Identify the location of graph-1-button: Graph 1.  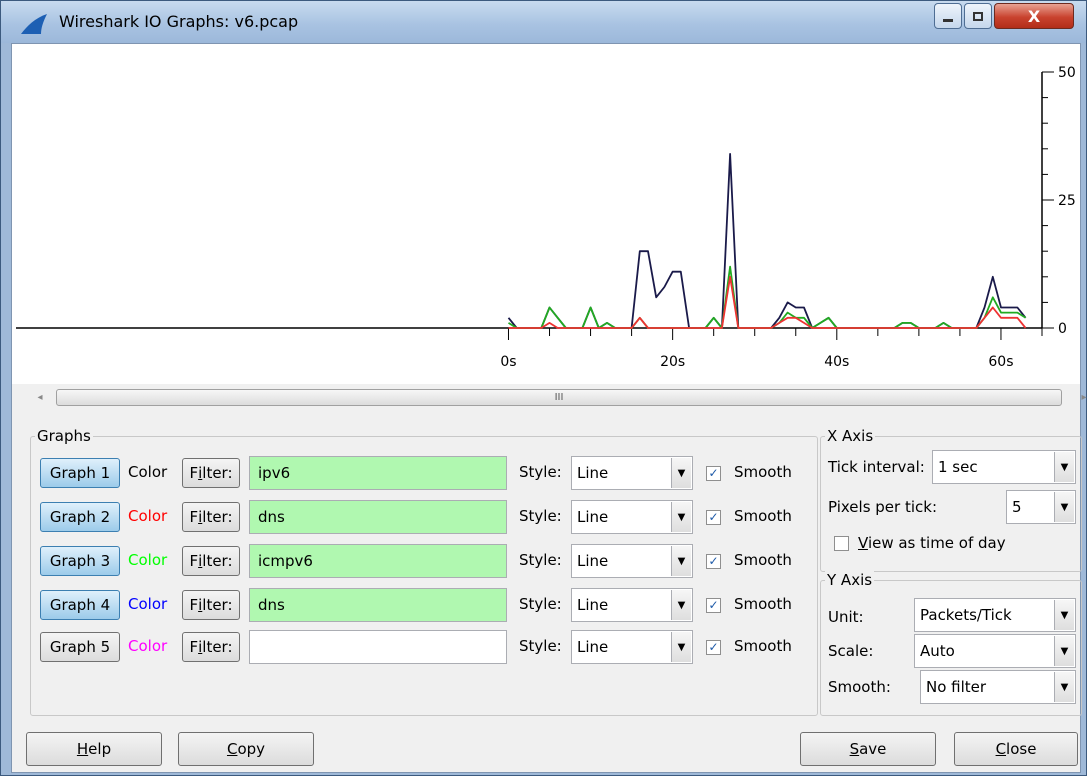
(80, 473).